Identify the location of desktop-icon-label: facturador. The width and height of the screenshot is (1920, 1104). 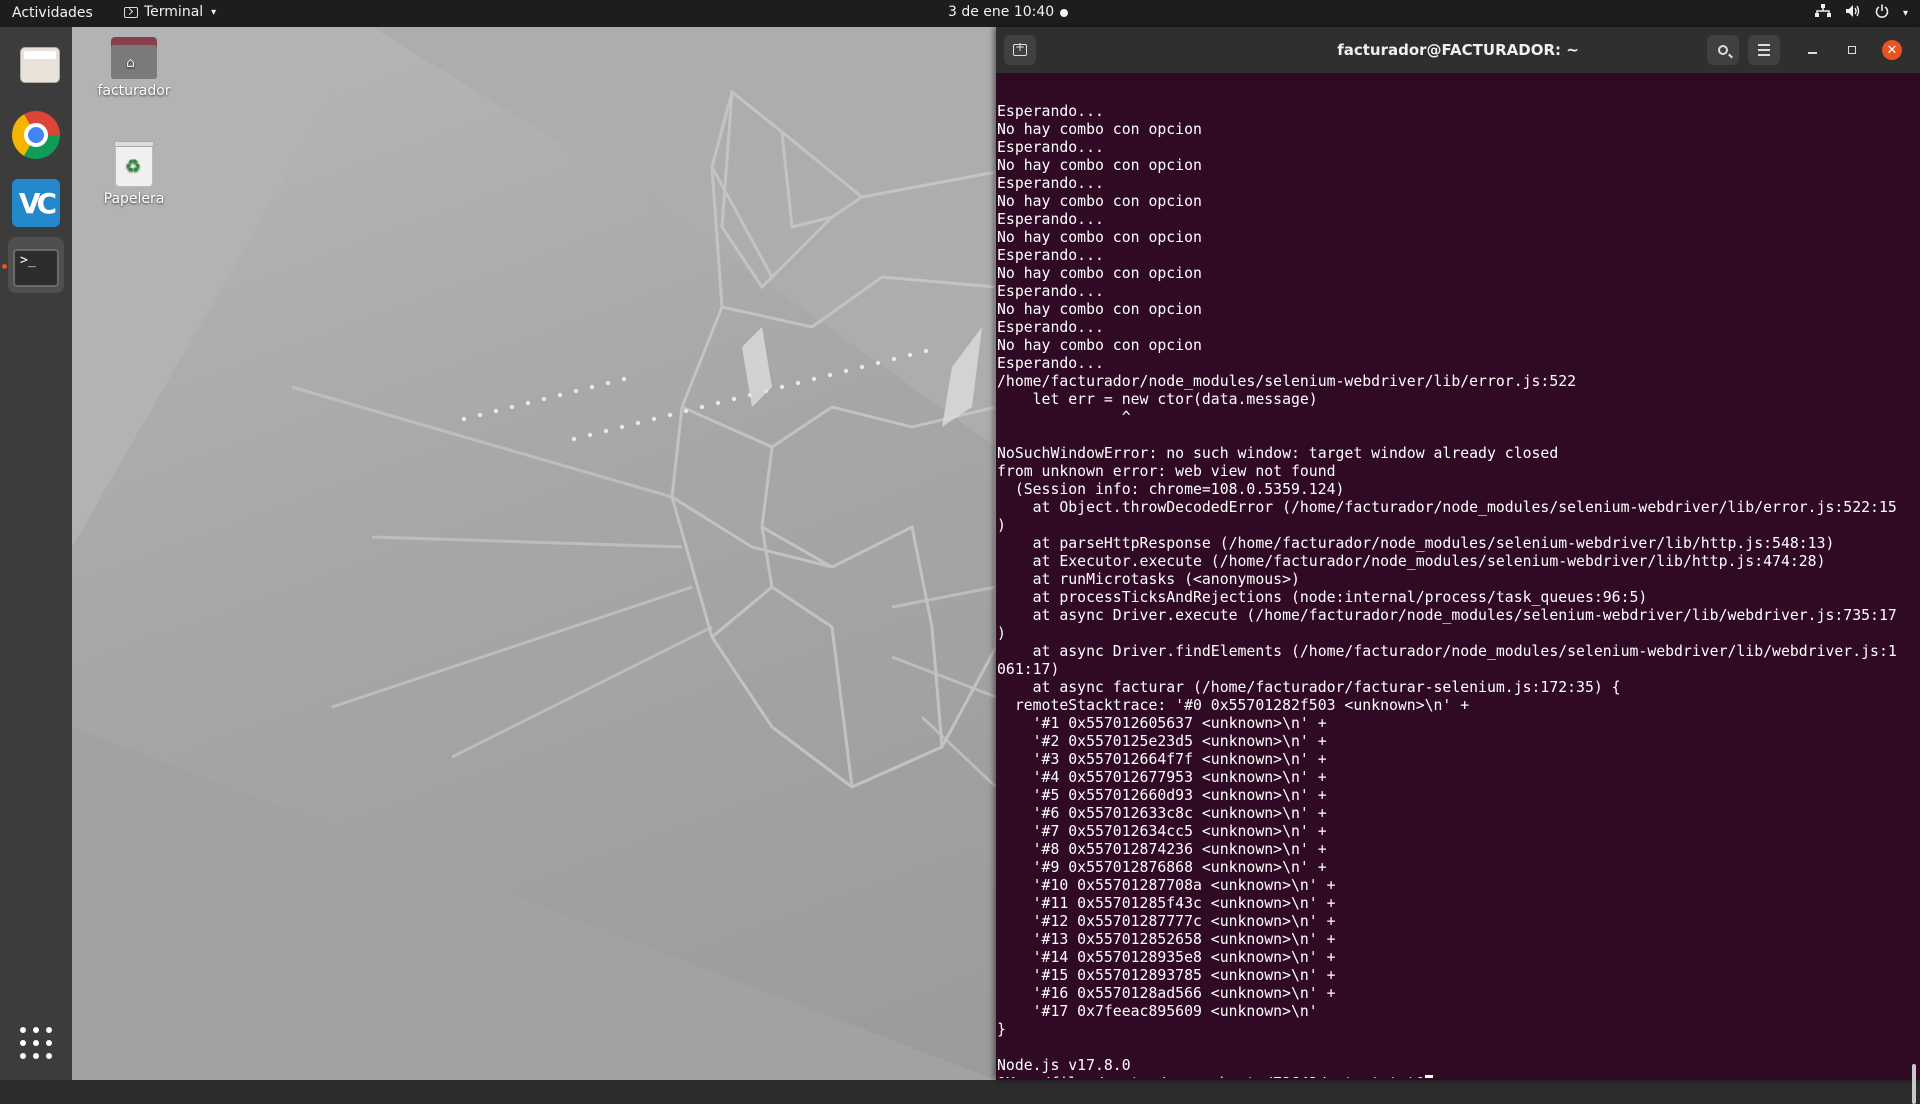
(134, 91).